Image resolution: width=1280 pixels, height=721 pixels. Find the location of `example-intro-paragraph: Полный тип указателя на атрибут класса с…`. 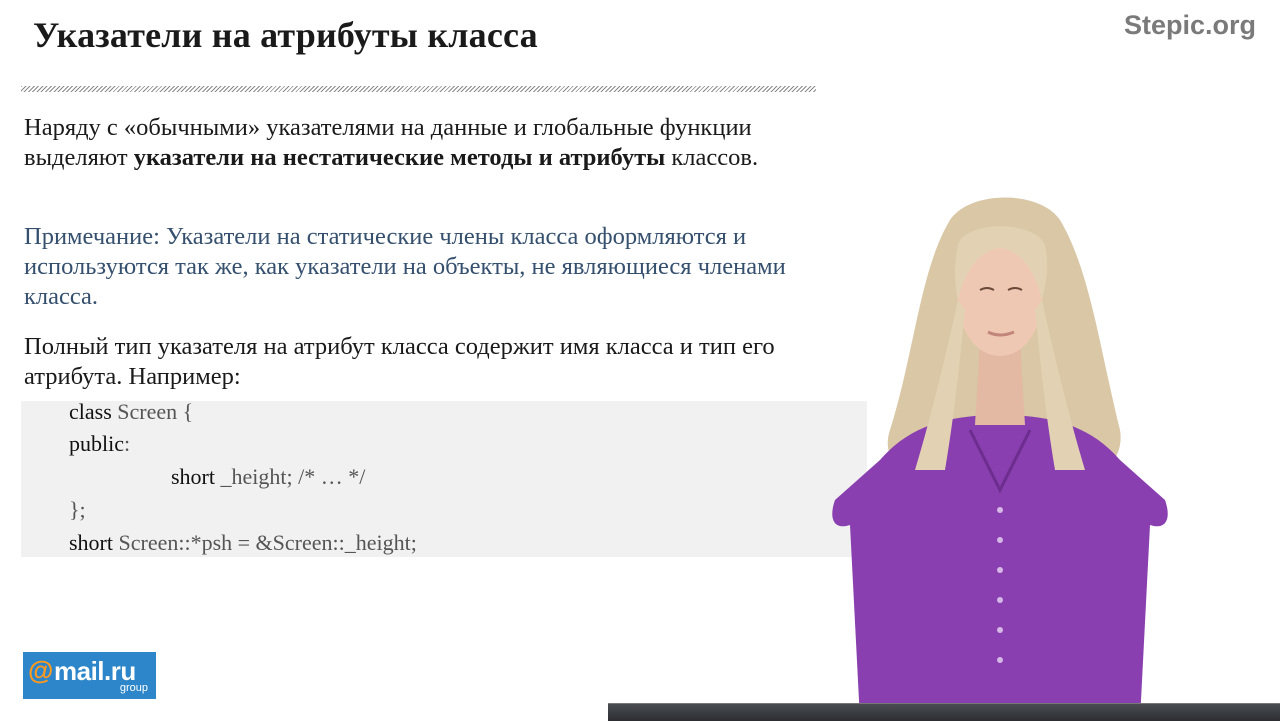

example-intro-paragraph: Полный тип указателя на атрибут класса с… is located at coordinates (399, 361).